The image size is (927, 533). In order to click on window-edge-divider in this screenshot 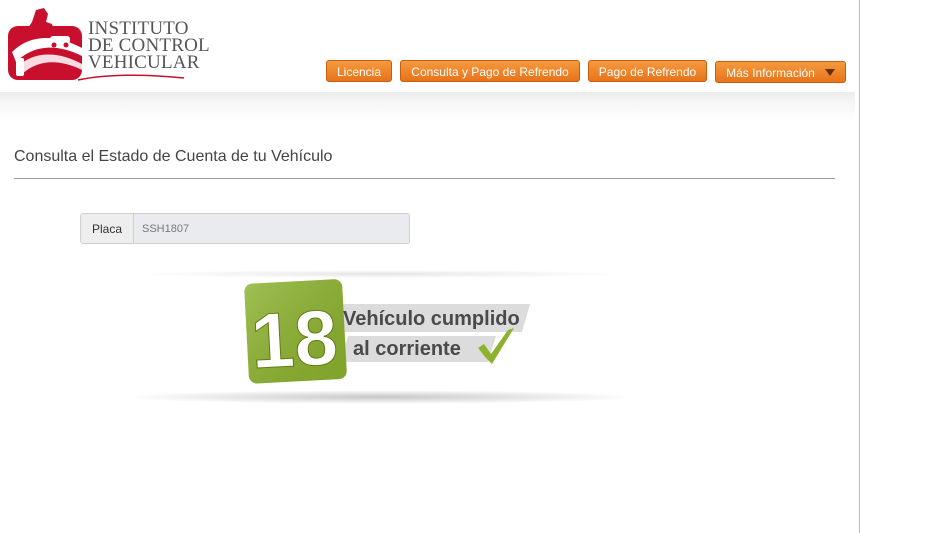, I will do `click(859, 266)`.